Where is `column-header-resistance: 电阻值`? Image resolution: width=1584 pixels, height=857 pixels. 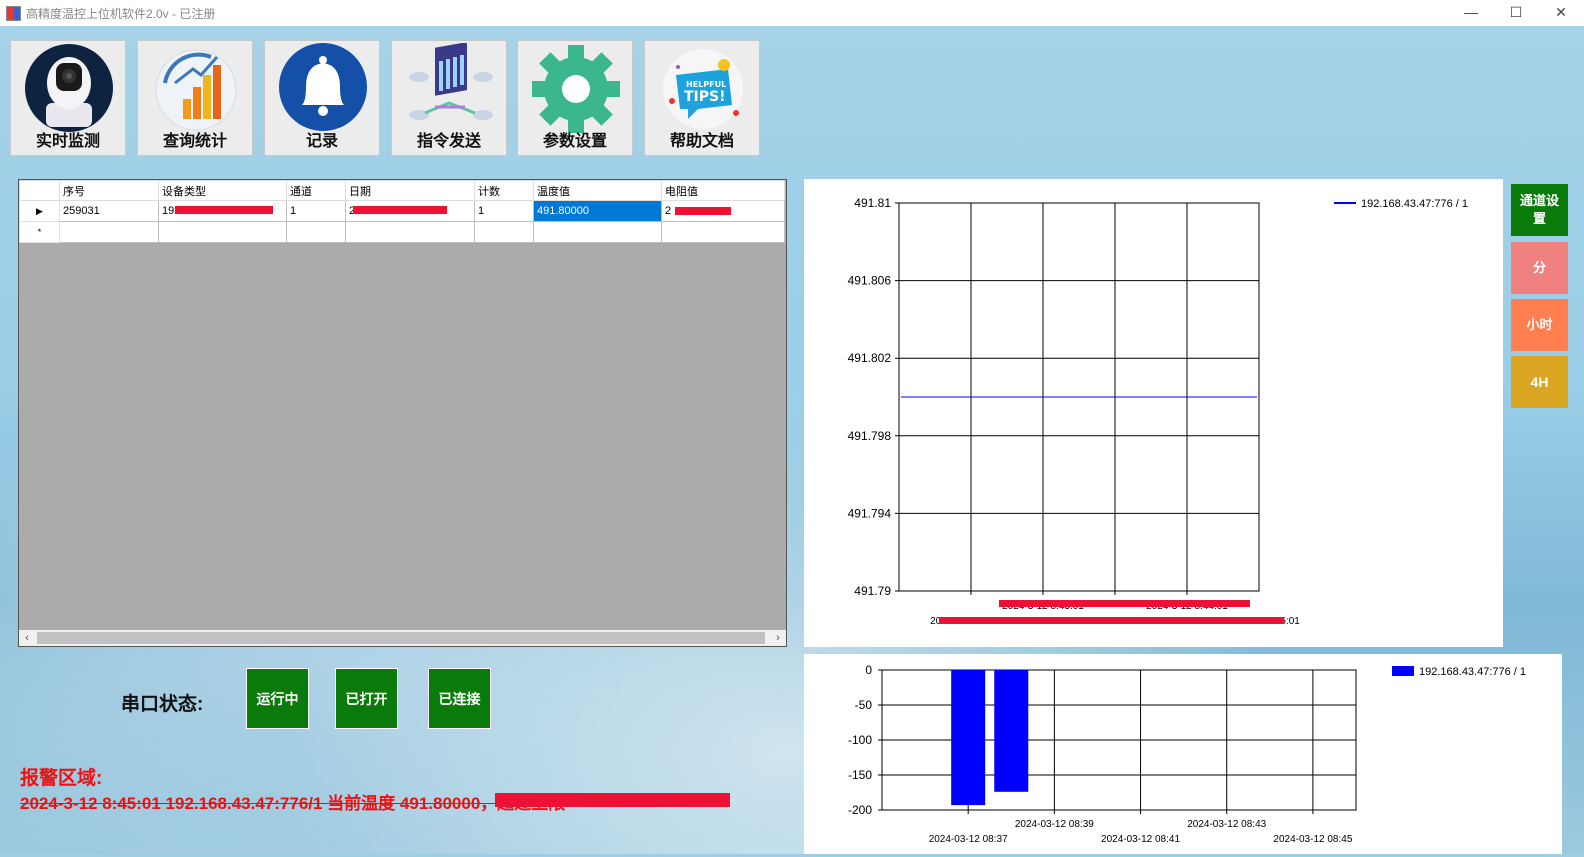
column-header-resistance: 电阻值 is located at coordinates (723, 190).